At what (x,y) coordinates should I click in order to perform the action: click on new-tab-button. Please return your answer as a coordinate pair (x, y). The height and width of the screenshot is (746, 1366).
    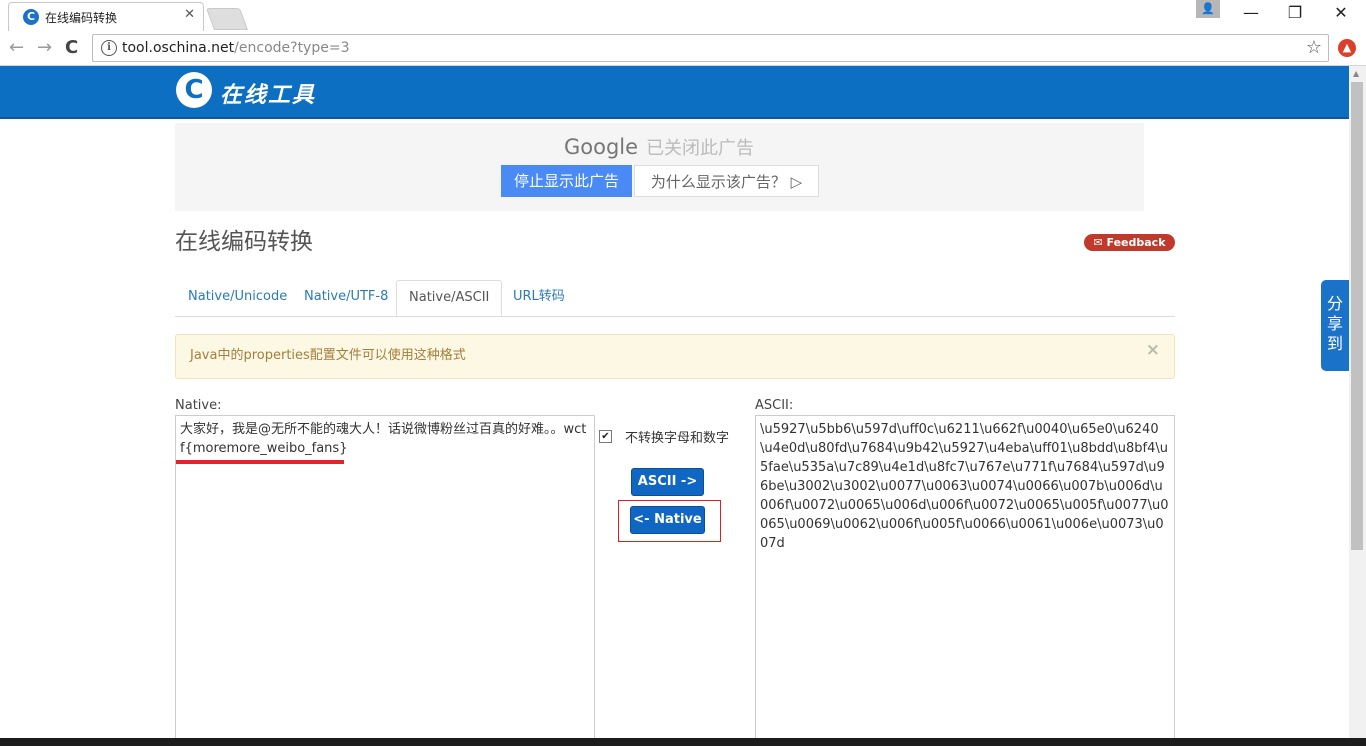
    Looking at the image, I should click on (227, 19).